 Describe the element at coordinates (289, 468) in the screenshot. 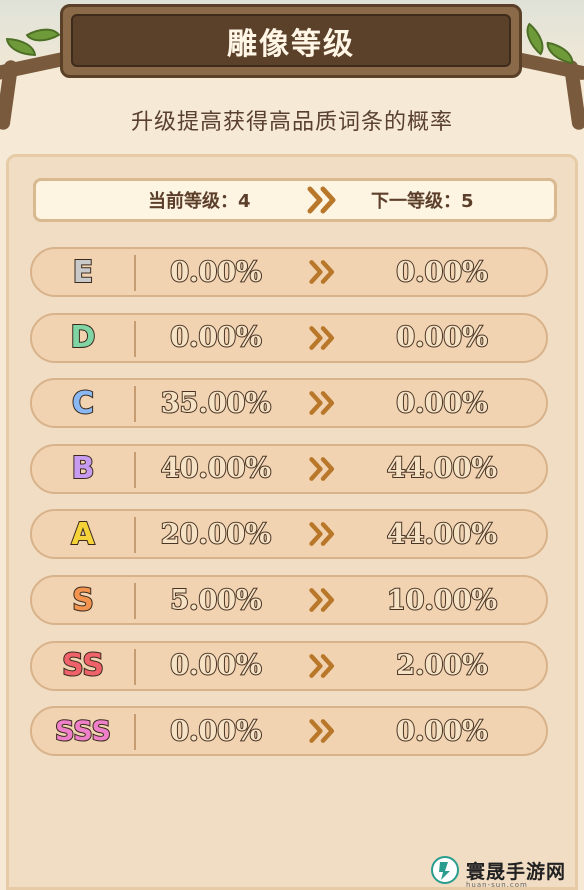

I see `grade-row-b: B 40.00% 44.00%` at that location.